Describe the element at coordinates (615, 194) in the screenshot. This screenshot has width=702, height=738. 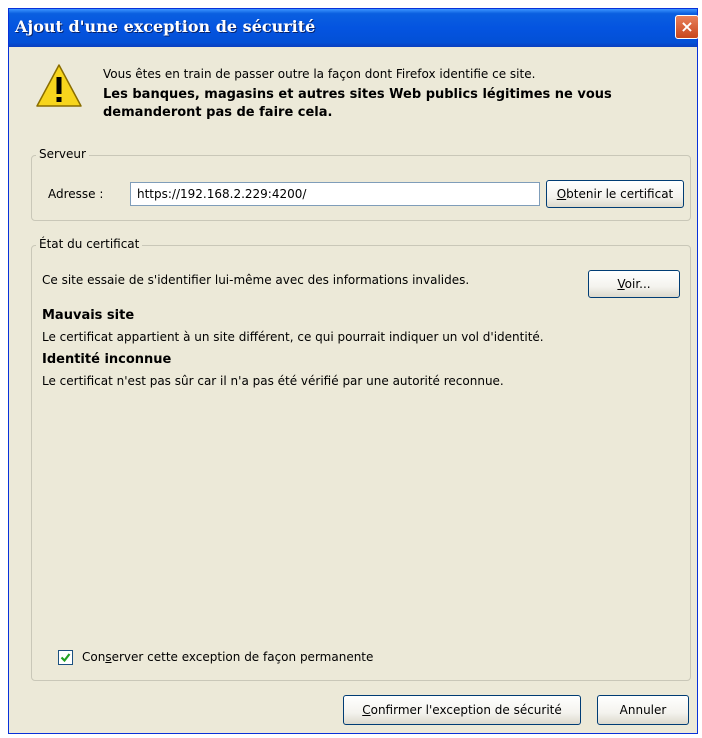
I see `get-certificate-button: Obtenir le certificat` at that location.